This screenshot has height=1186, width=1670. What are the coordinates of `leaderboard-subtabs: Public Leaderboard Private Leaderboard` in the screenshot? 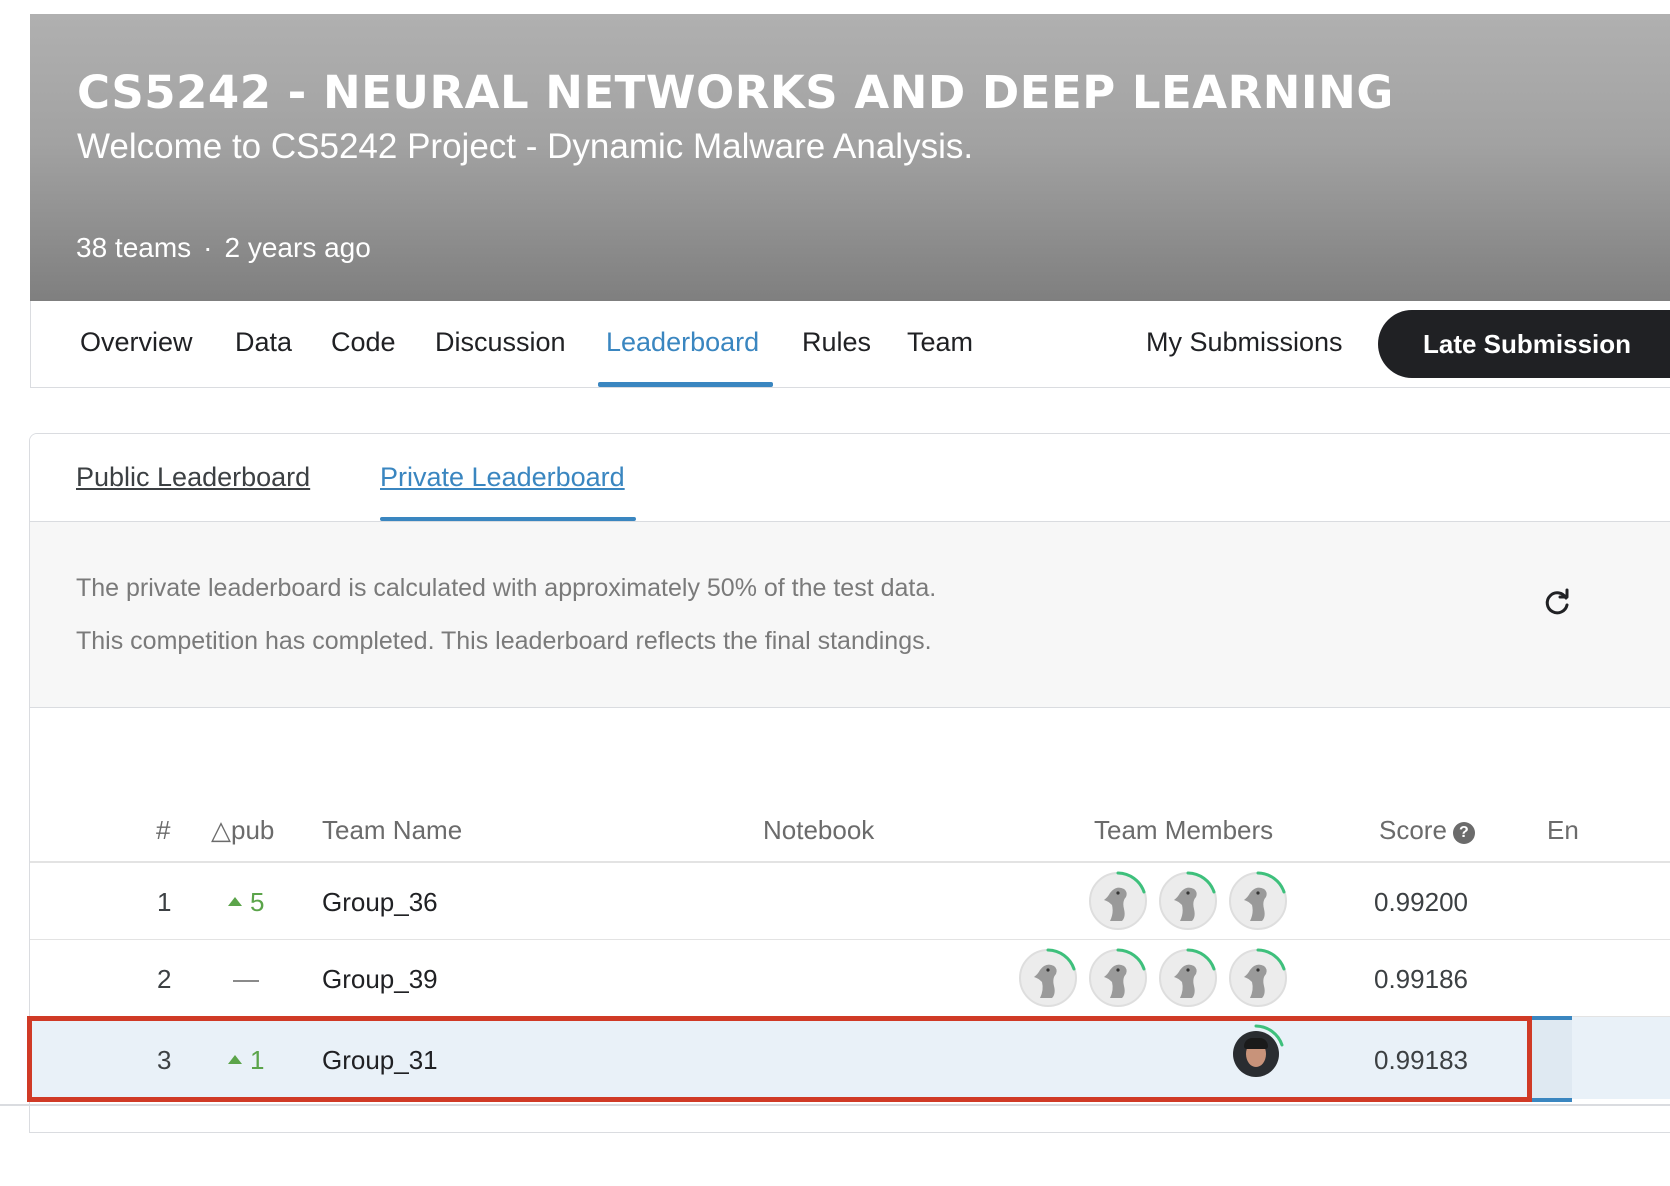 It's located at (850, 478).